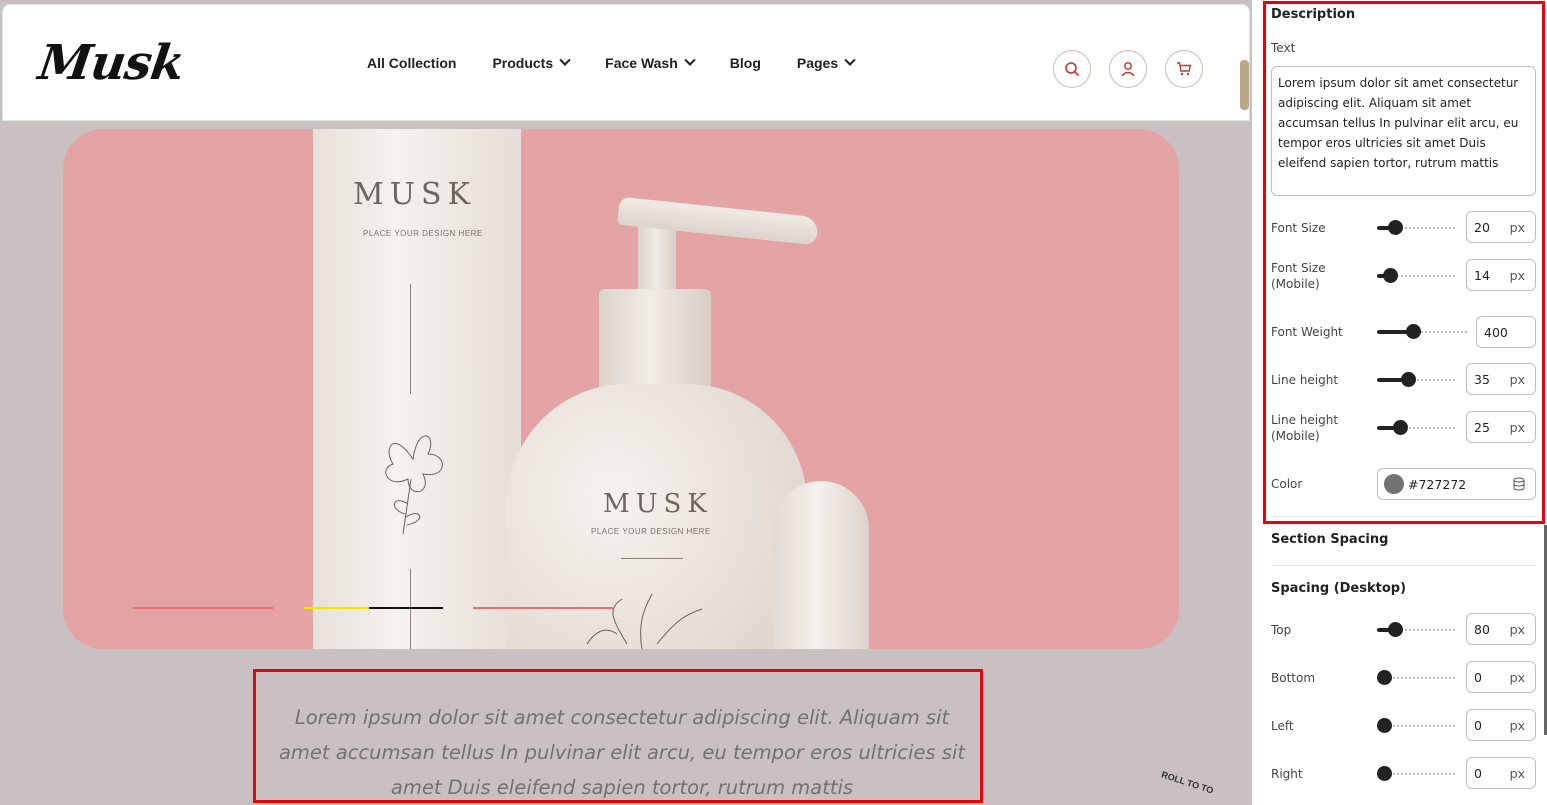  What do you see at coordinates (1501, 379) in the screenshot?
I see `line-height-input: 35 px` at bounding box center [1501, 379].